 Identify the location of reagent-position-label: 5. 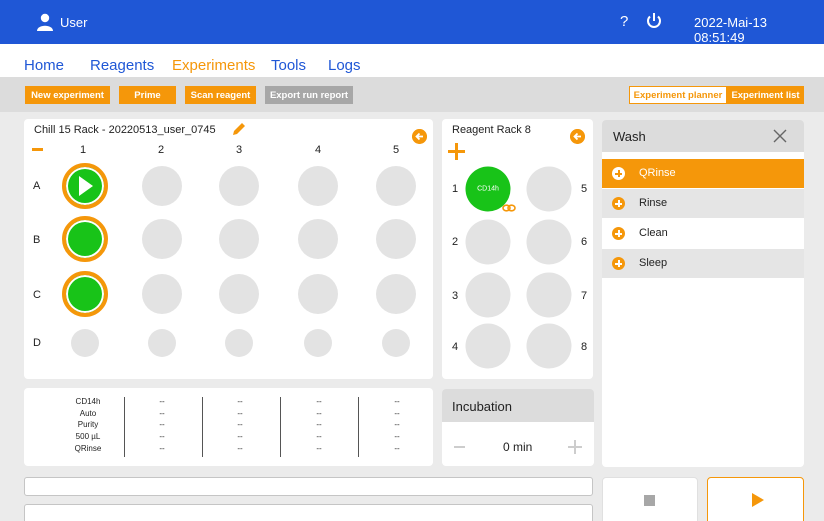
(584, 189).